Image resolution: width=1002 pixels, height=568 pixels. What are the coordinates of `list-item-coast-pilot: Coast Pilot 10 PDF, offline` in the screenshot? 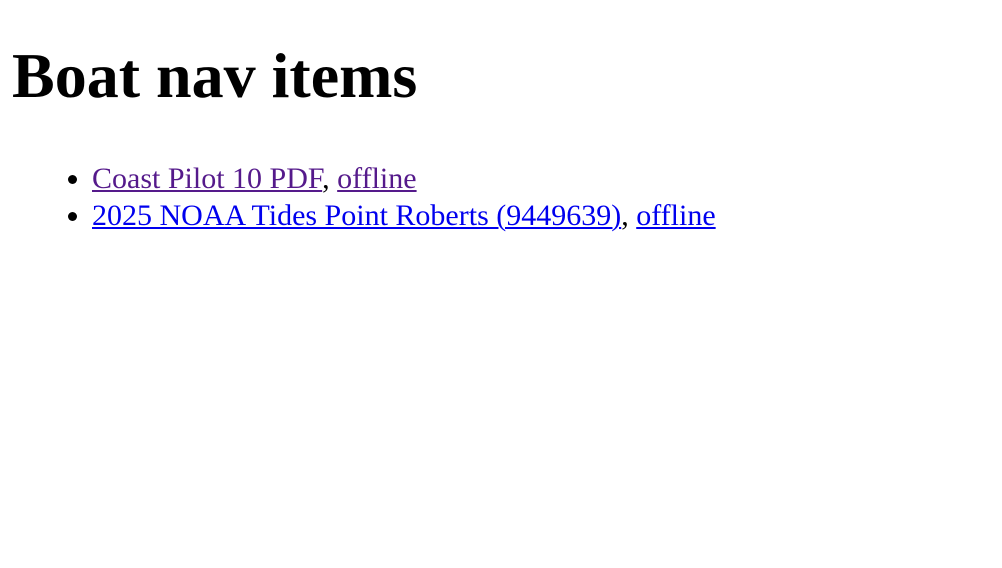 It's located at (541, 178).